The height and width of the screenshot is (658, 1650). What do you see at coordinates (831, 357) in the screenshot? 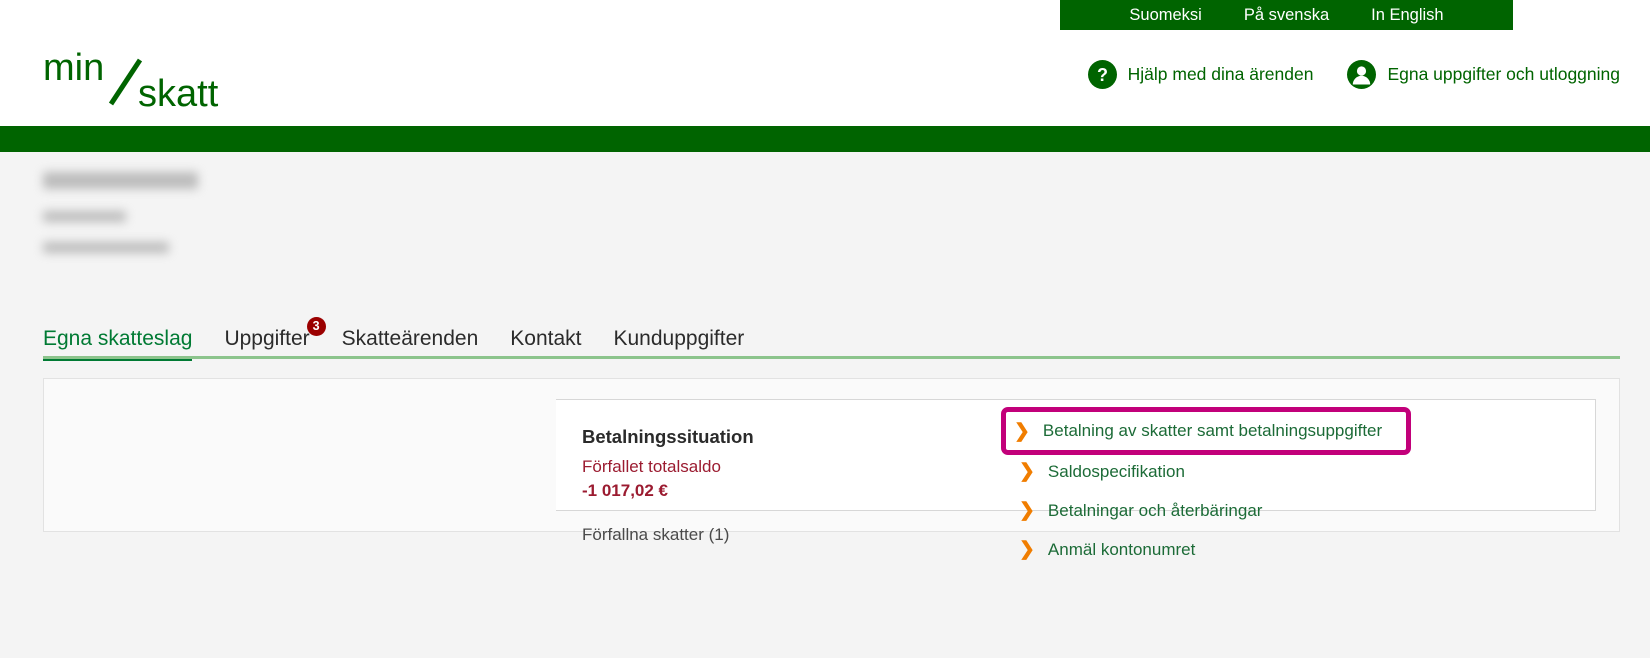
I see `tabs-underline` at bounding box center [831, 357].